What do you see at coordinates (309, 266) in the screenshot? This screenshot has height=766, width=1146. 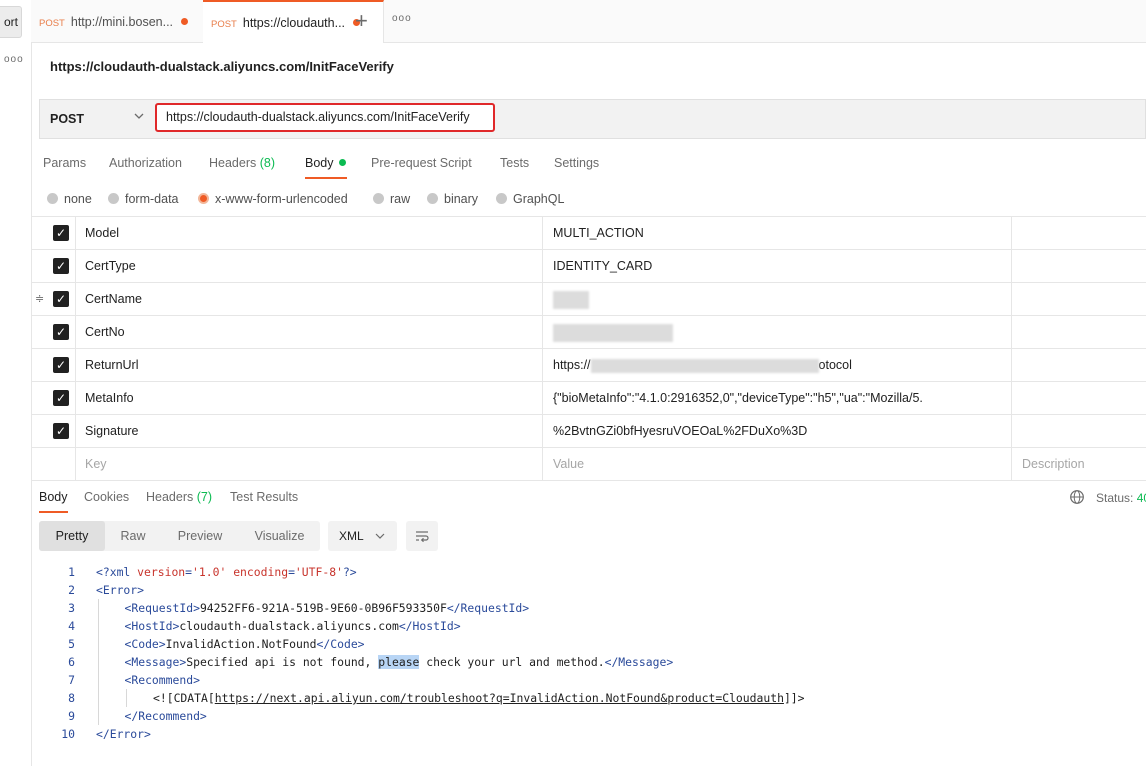 I see `param-key: CertType` at bounding box center [309, 266].